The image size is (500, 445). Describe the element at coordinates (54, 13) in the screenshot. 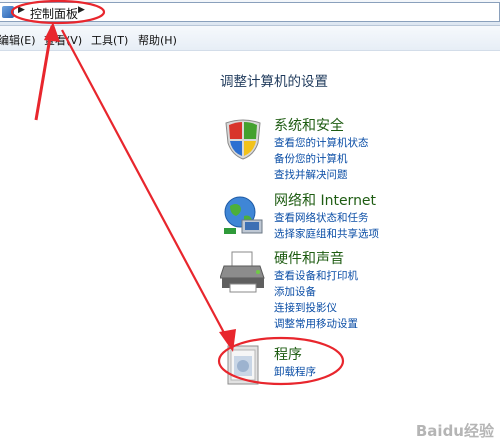

I see `breadcrumb-control-panel: 控制面板` at that location.